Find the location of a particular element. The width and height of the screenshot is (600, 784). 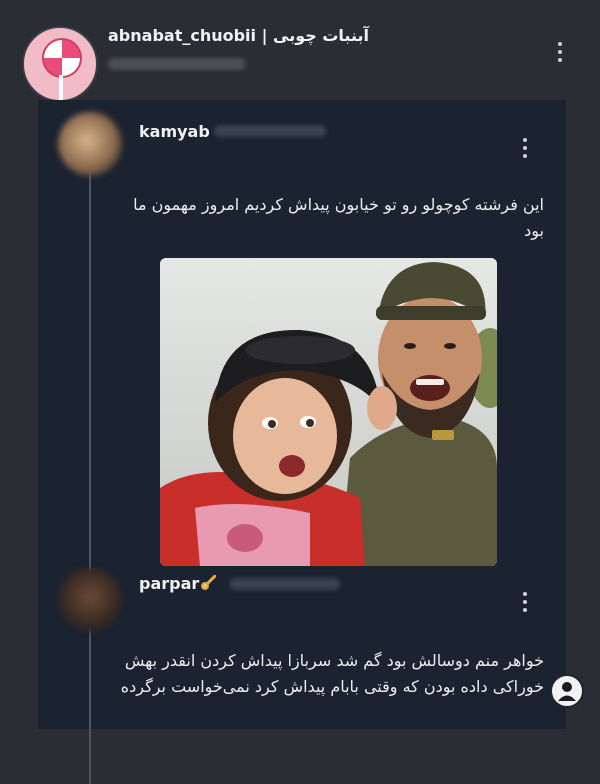

floating-profile-button is located at coordinates (567, 691).